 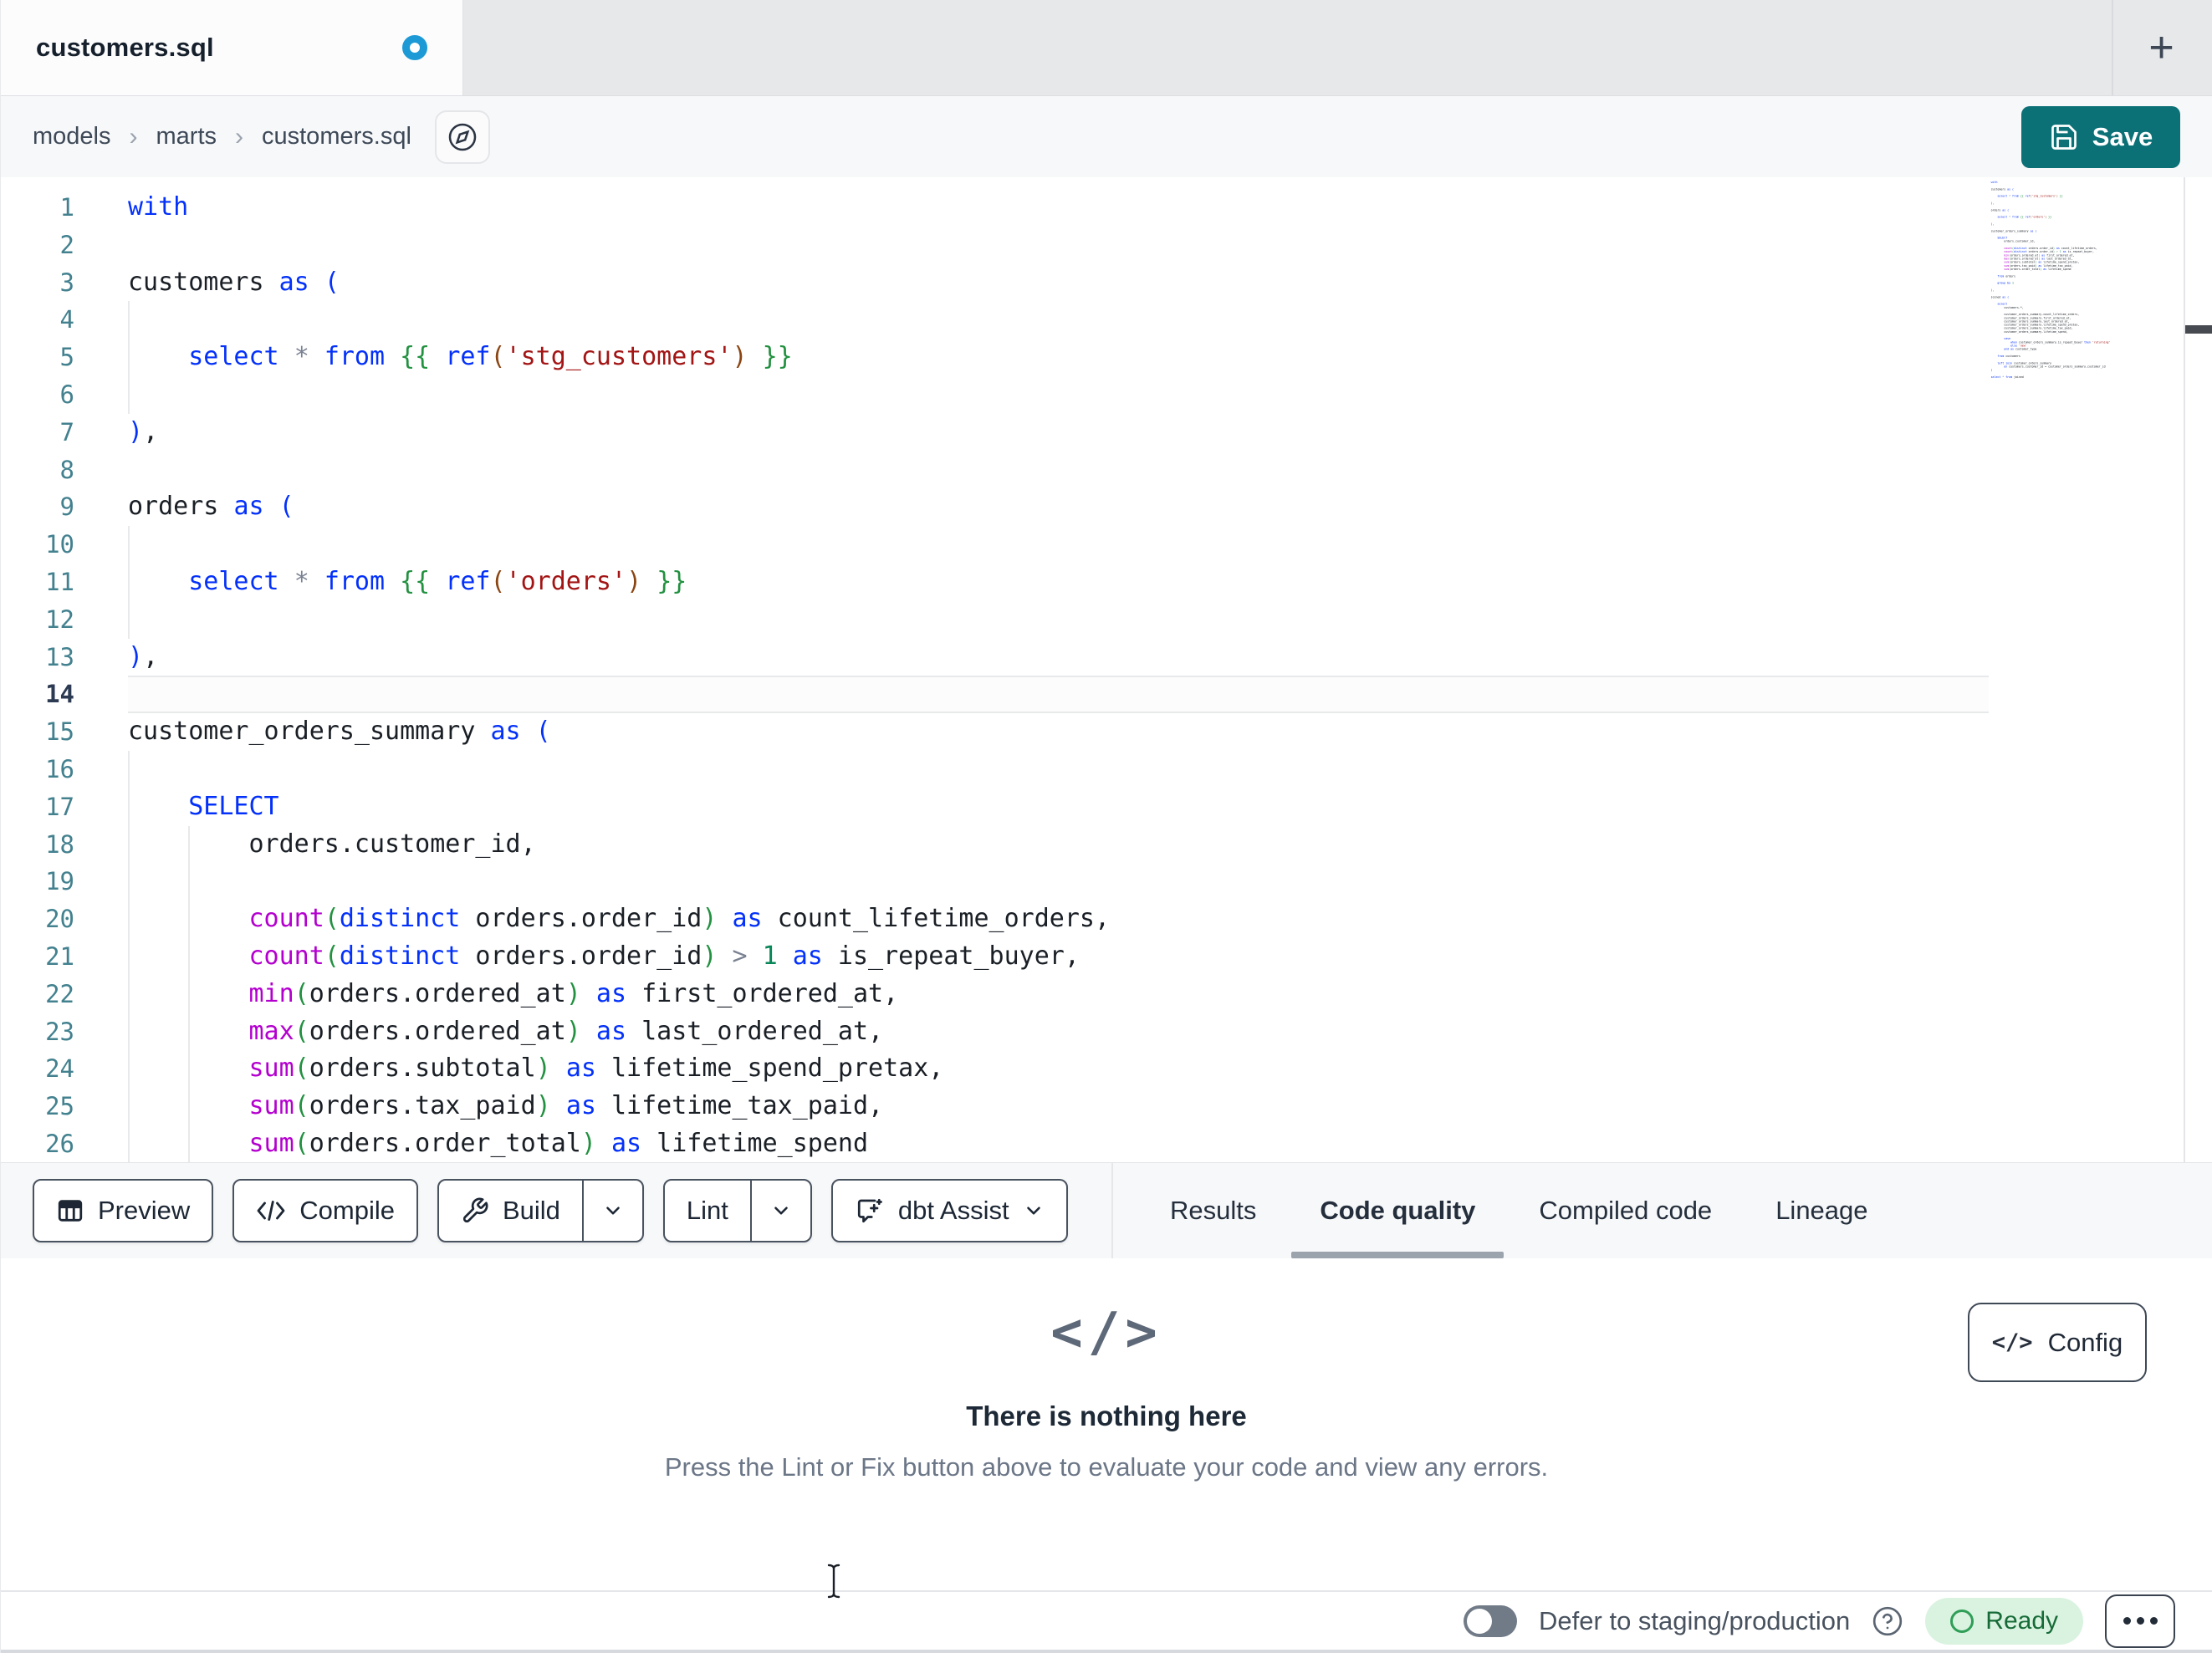 I want to click on save-button: Save, so click(x=2101, y=136).